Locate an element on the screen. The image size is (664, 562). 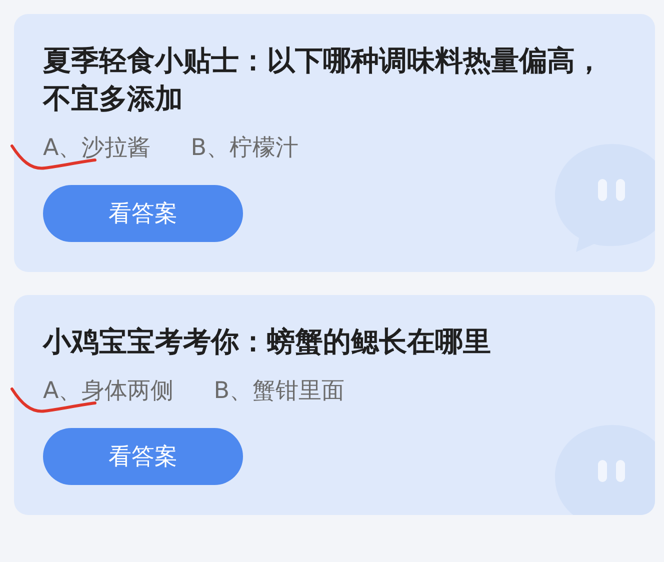
question-title: 夏季轻食小贴士：以下哪种调味料热量偏高，不宜多添加 is located at coordinates (323, 80).